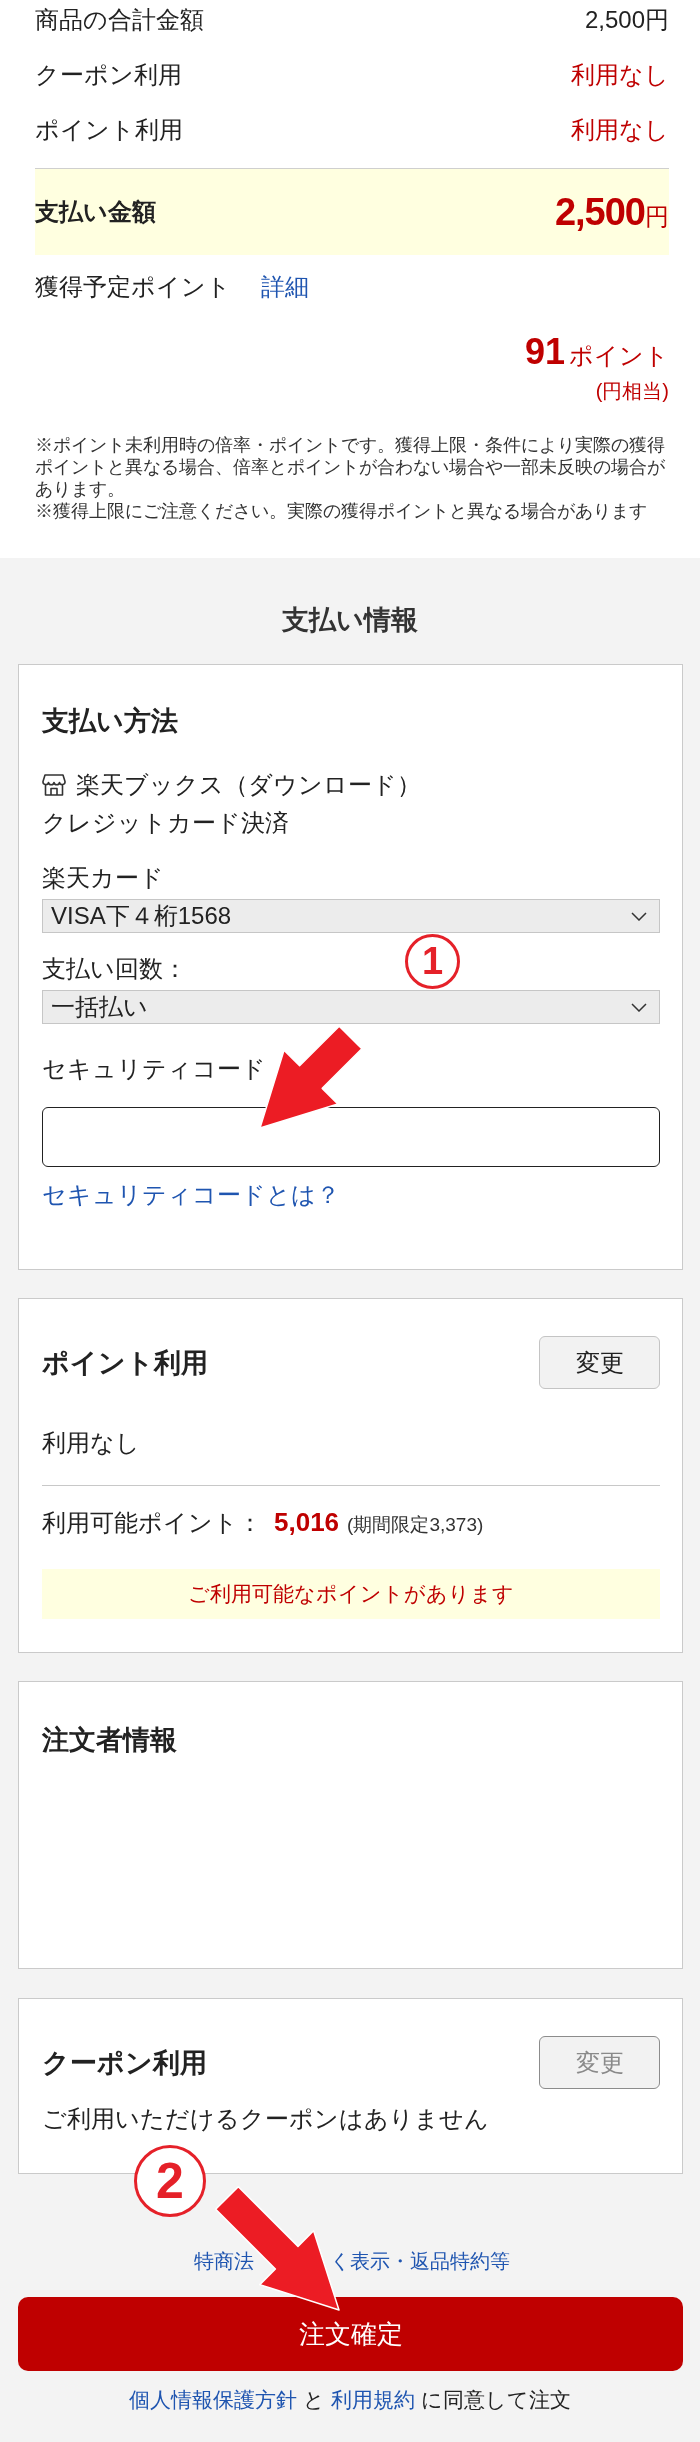 Image resolution: width=700 pixels, height=2442 pixels. What do you see at coordinates (95, 212) in the screenshot?
I see `total-label: 支払い金額` at bounding box center [95, 212].